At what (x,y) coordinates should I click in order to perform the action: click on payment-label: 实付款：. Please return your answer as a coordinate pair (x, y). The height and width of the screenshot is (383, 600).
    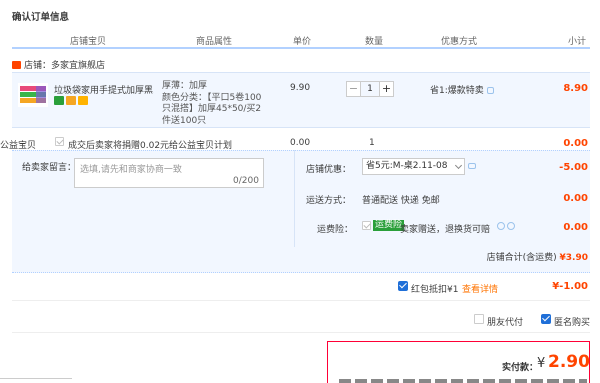
    Looking at the image, I should click on (520, 368).